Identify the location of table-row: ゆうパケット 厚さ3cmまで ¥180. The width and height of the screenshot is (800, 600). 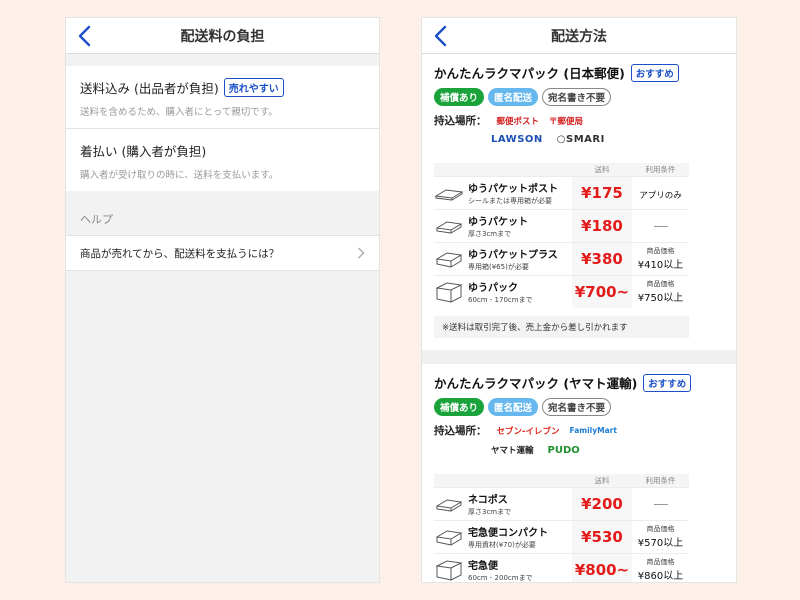
(561, 225).